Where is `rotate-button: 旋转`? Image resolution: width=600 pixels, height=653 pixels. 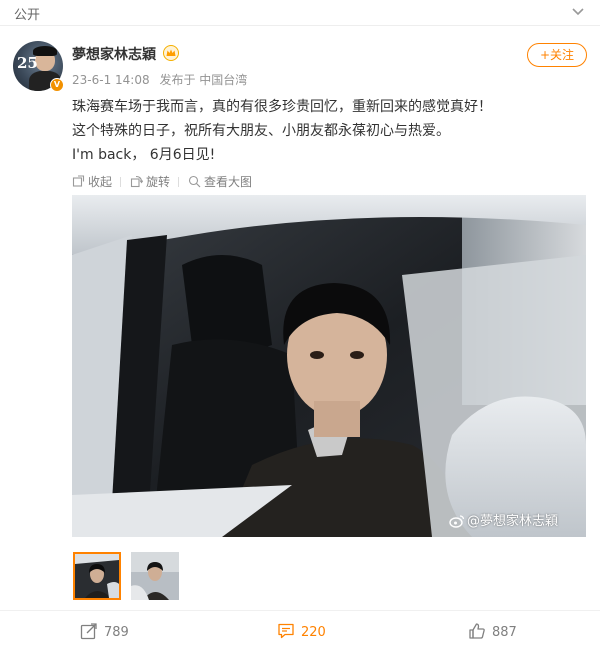 rotate-button: 旋转 is located at coordinates (150, 181).